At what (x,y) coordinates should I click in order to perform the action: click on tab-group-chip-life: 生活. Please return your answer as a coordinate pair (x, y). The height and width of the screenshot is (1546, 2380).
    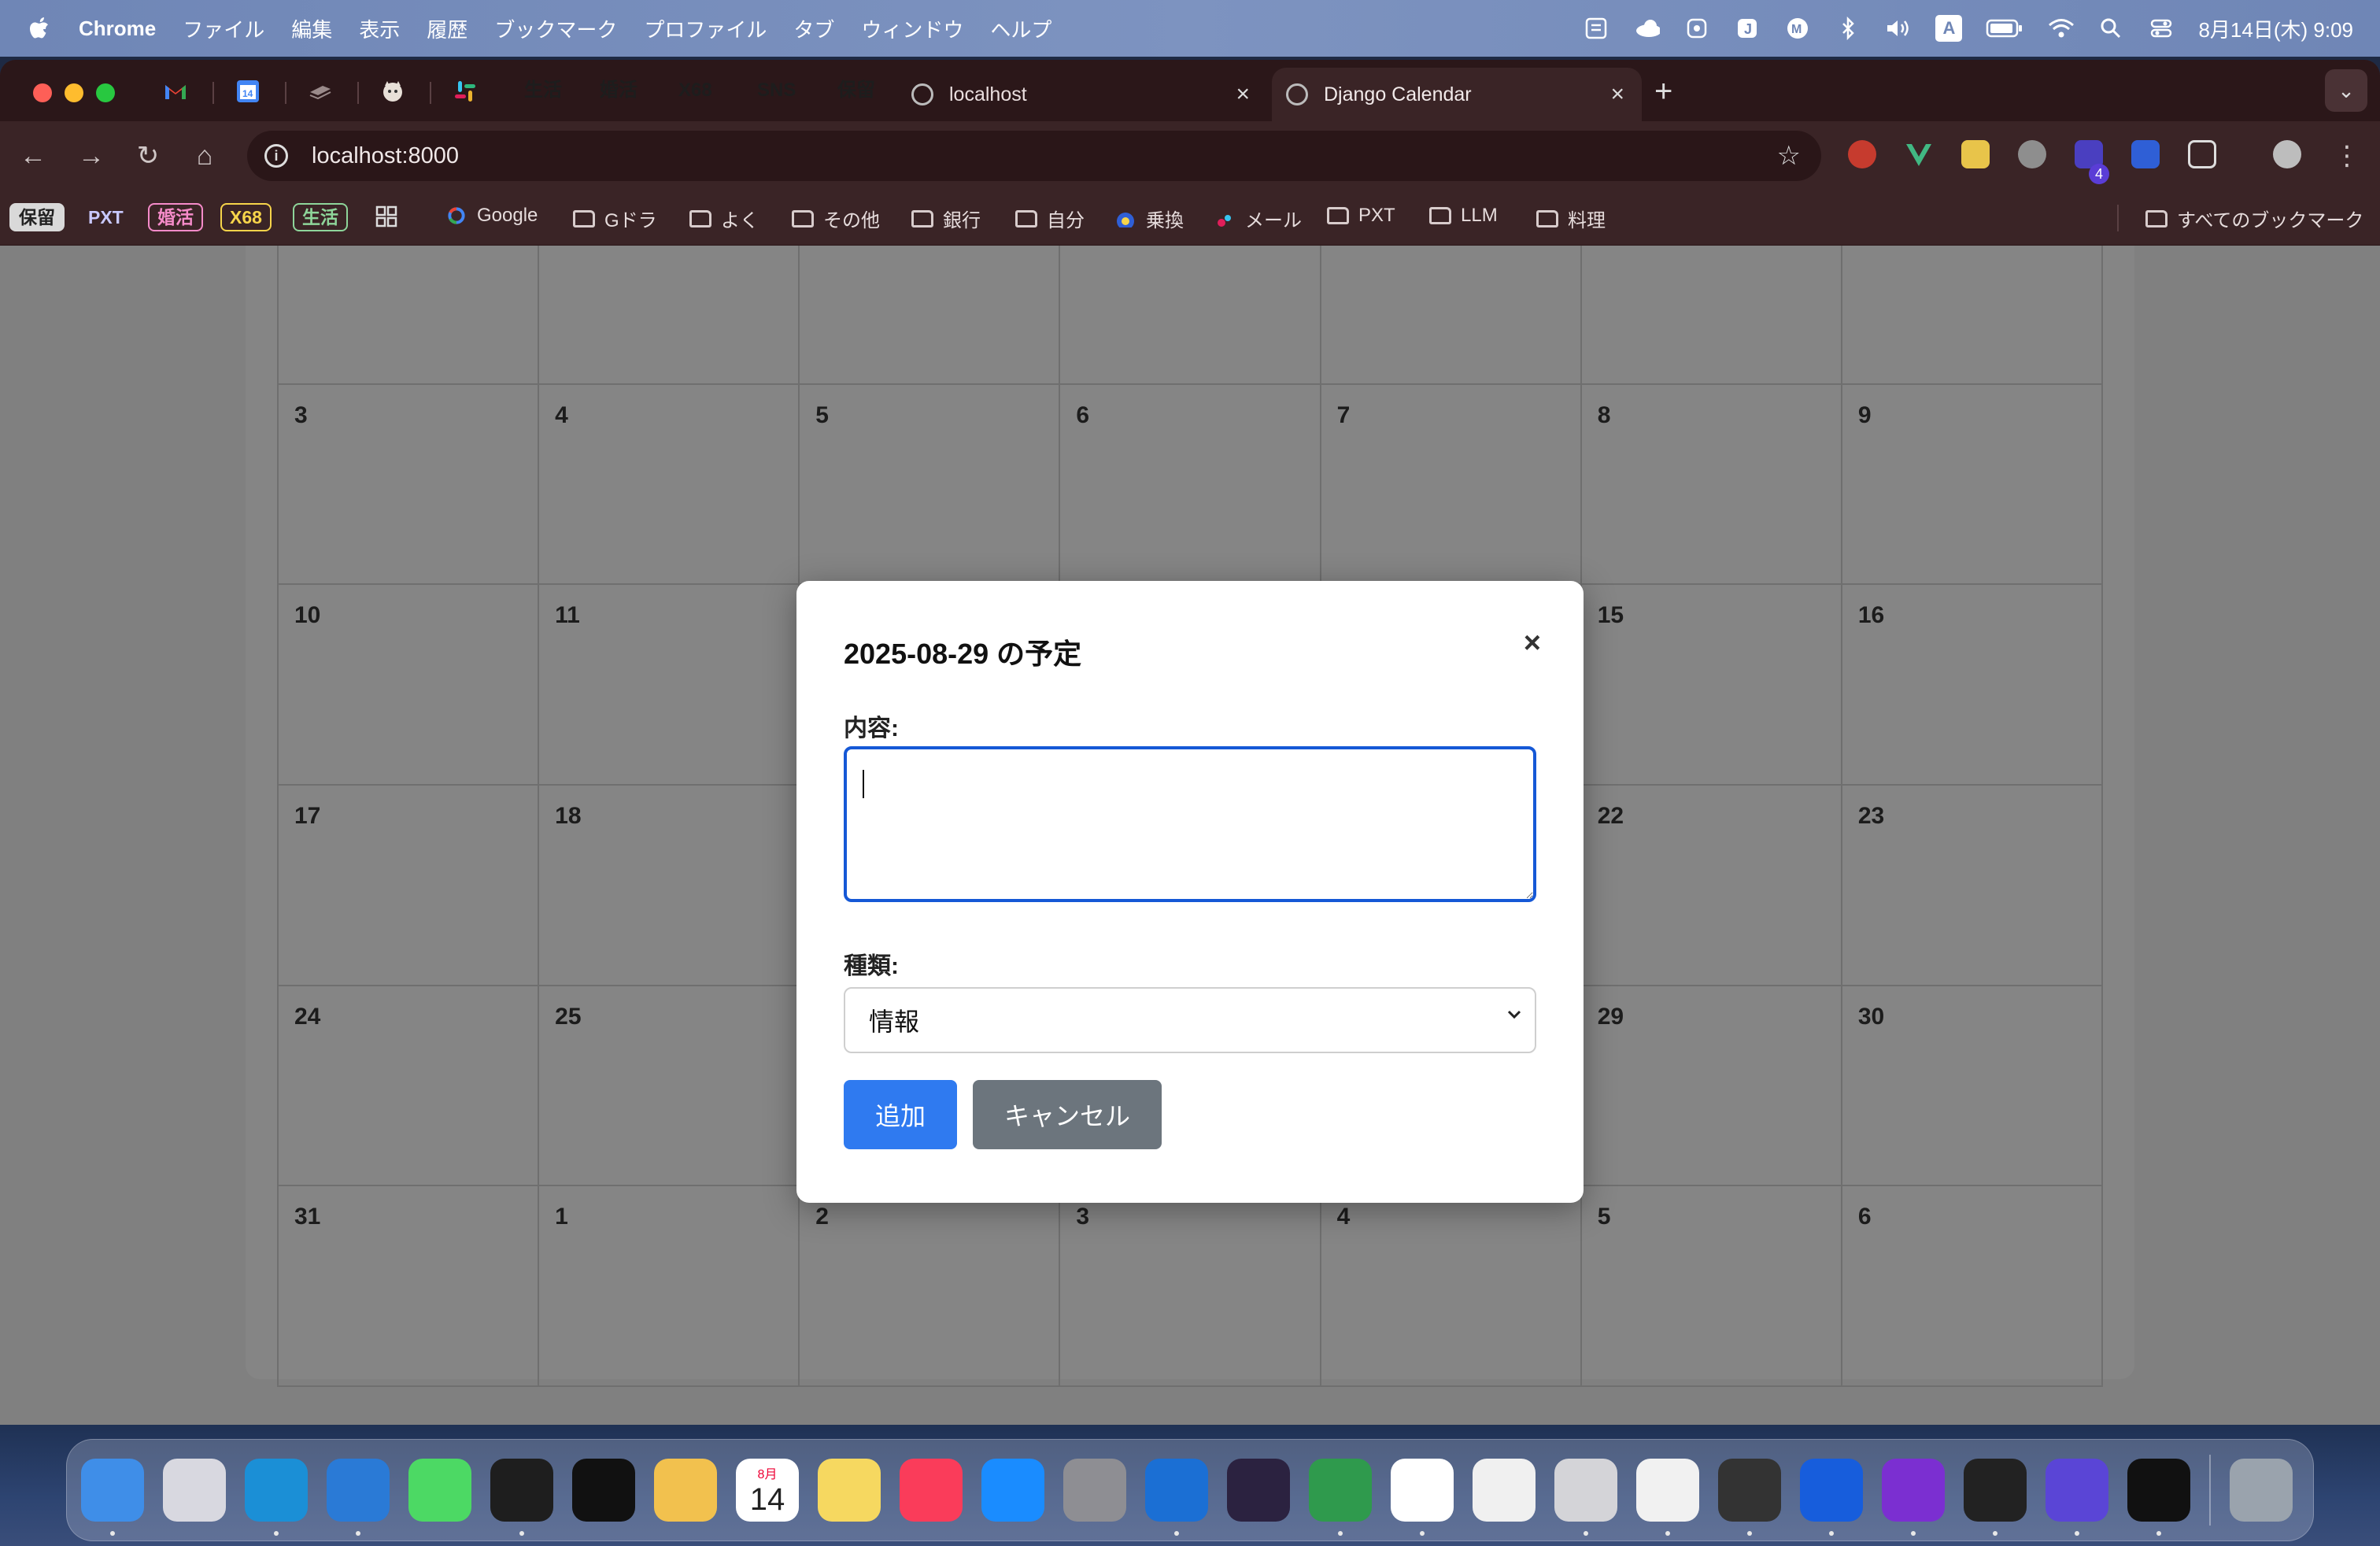
    Looking at the image, I should click on (543, 90).